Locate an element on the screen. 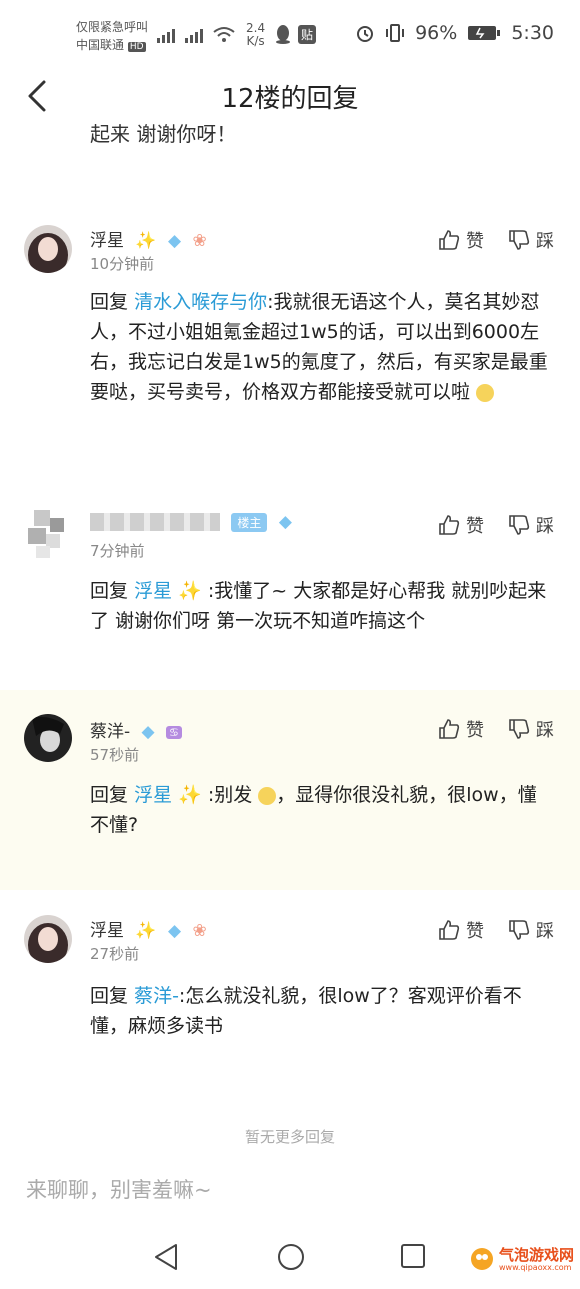  emergency-call-text: 仅限紧急呼叫 is located at coordinates (112, 27).